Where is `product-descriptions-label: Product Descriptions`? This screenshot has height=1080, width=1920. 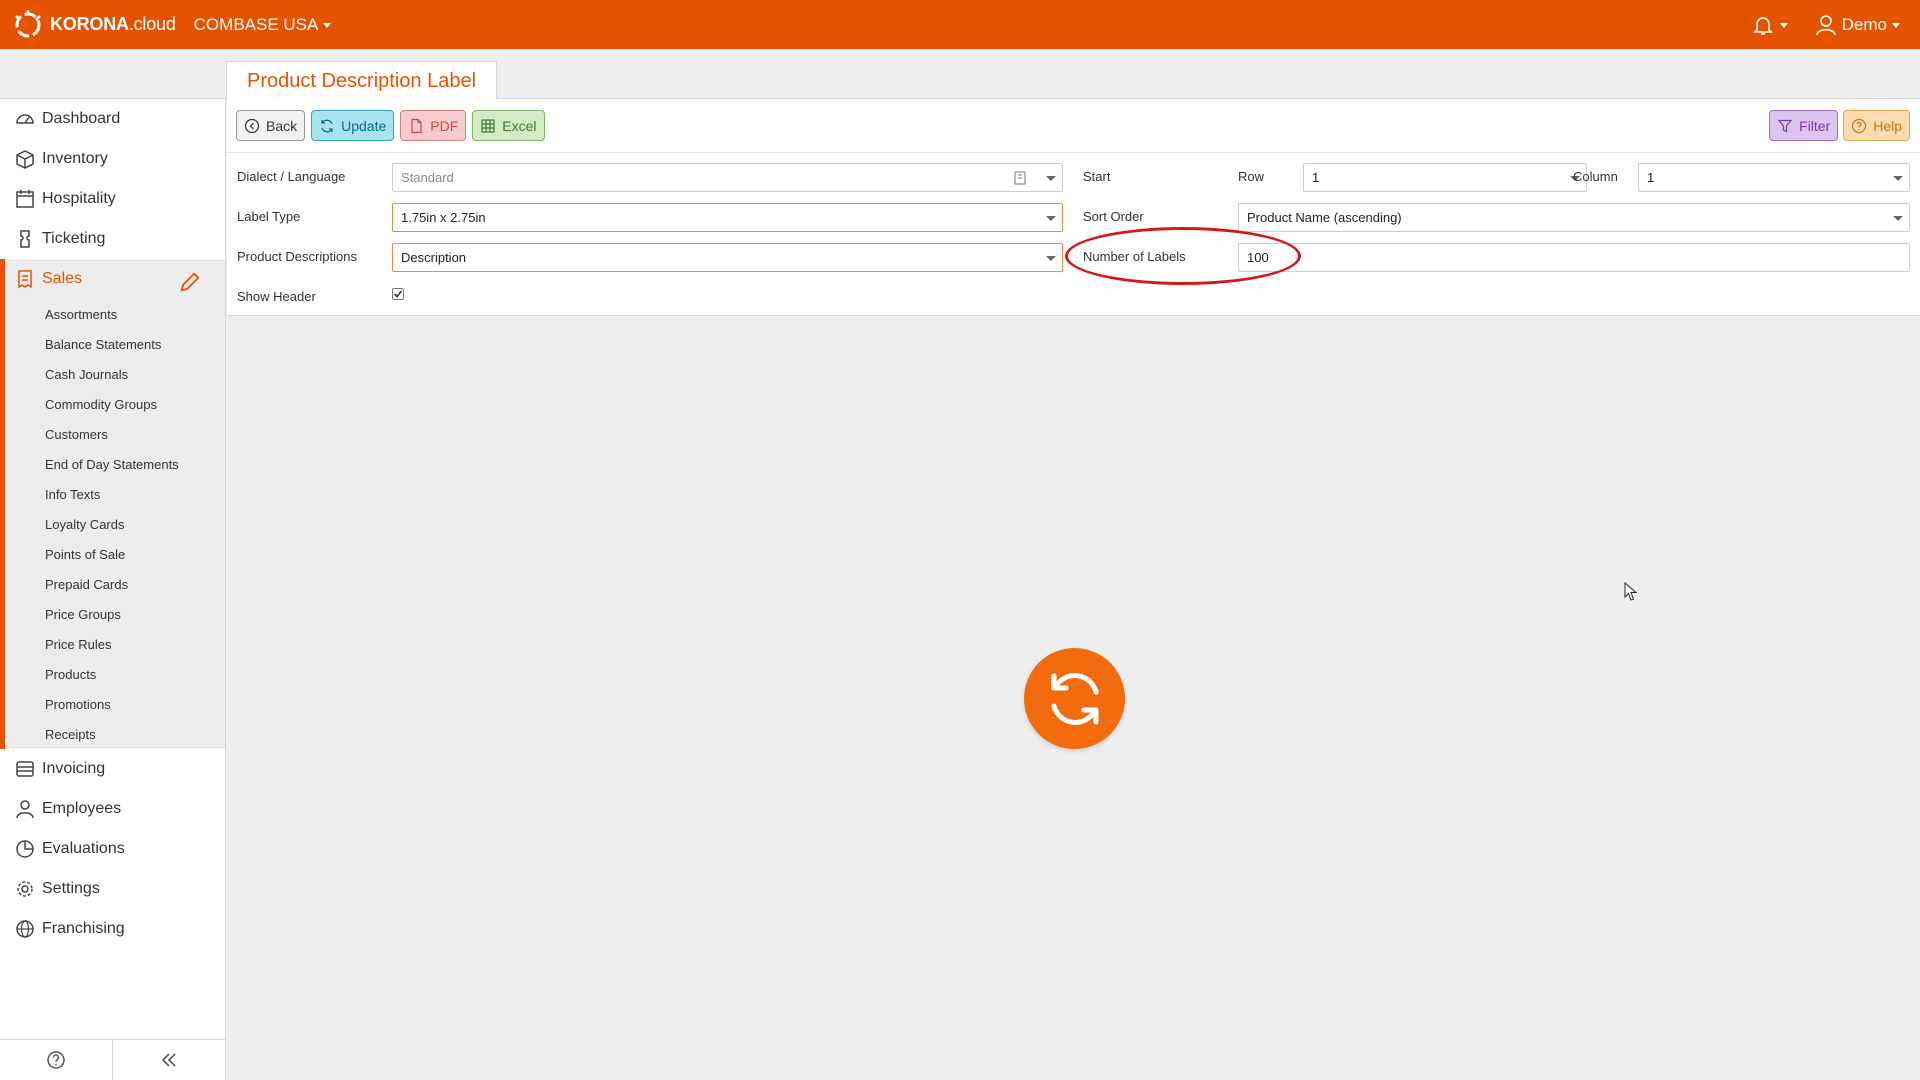
product-descriptions-label: Product Descriptions is located at coordinates (297, 256).